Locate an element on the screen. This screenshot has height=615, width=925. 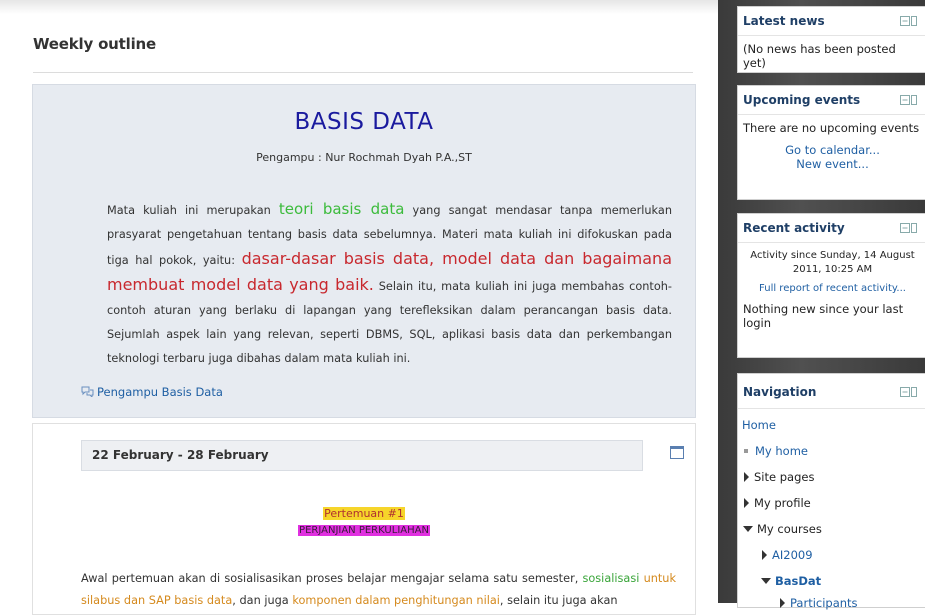
lecturer-label: Pengampu : Nur Rochmah Dyah P.A.,ST is located at coordinates (364, 157).